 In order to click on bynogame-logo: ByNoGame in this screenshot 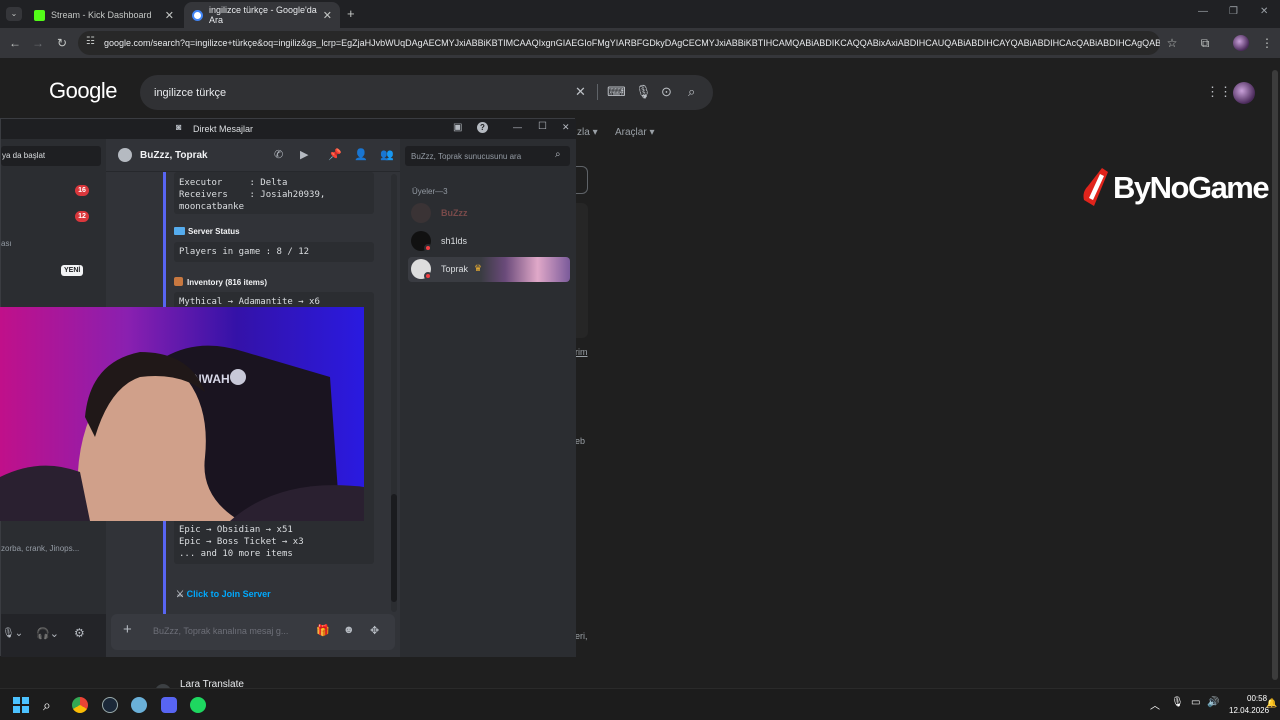, I will do `click(1180, 188)`.